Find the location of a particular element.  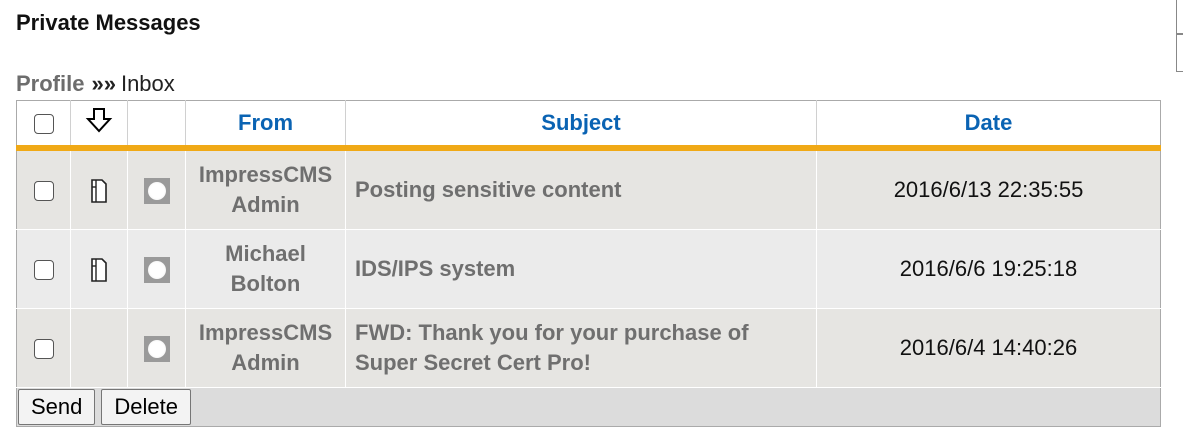

page-title: Private Messages is located at coordinates (108, 22).